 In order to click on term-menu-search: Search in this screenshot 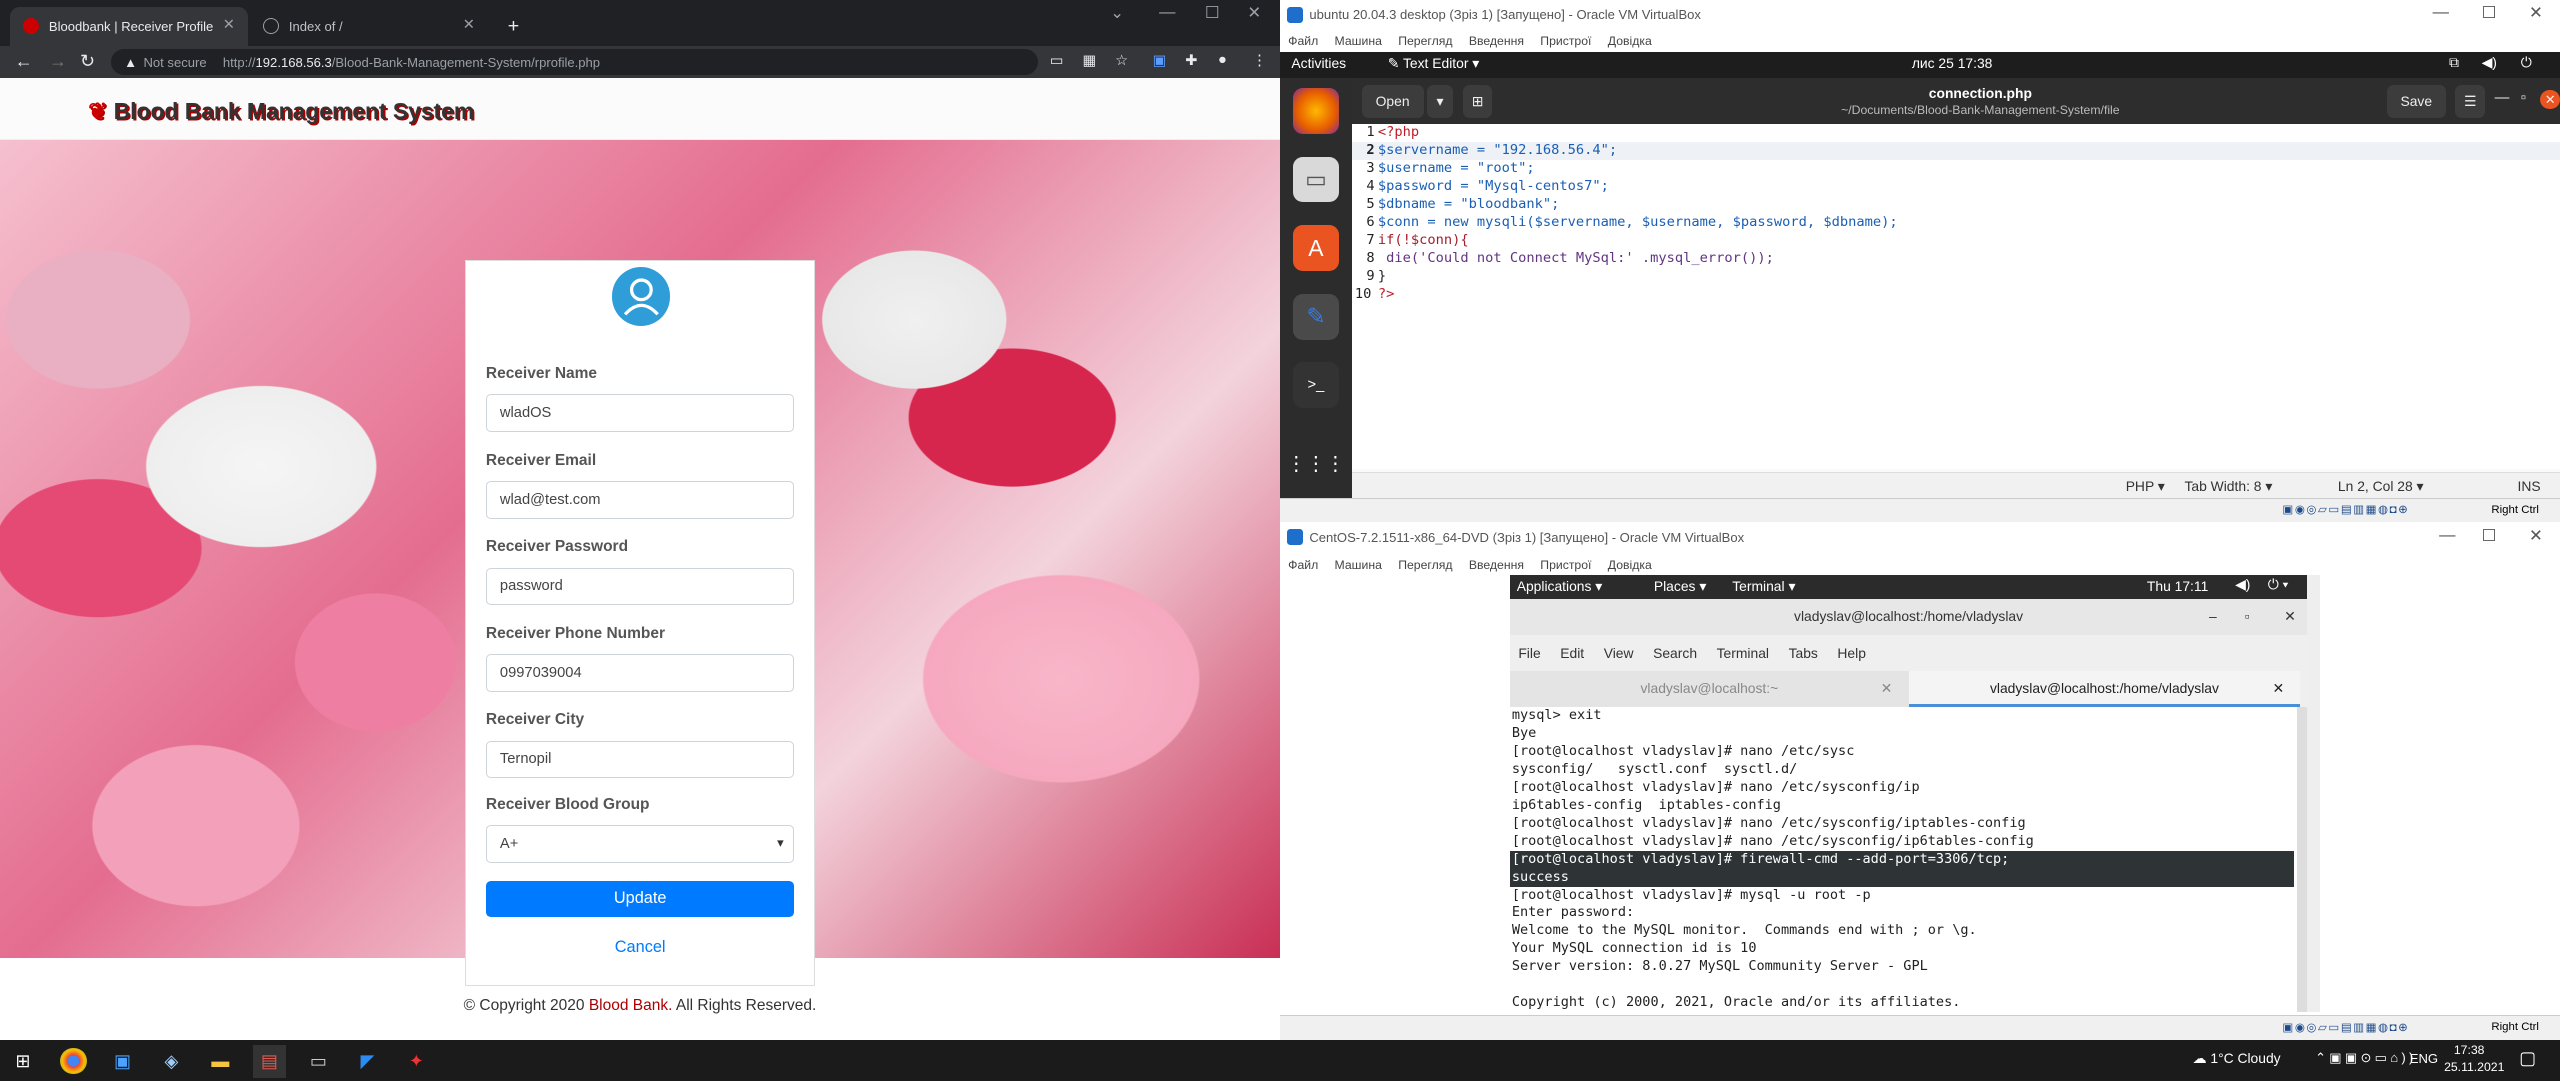, I will do `click(1675, 653)`.